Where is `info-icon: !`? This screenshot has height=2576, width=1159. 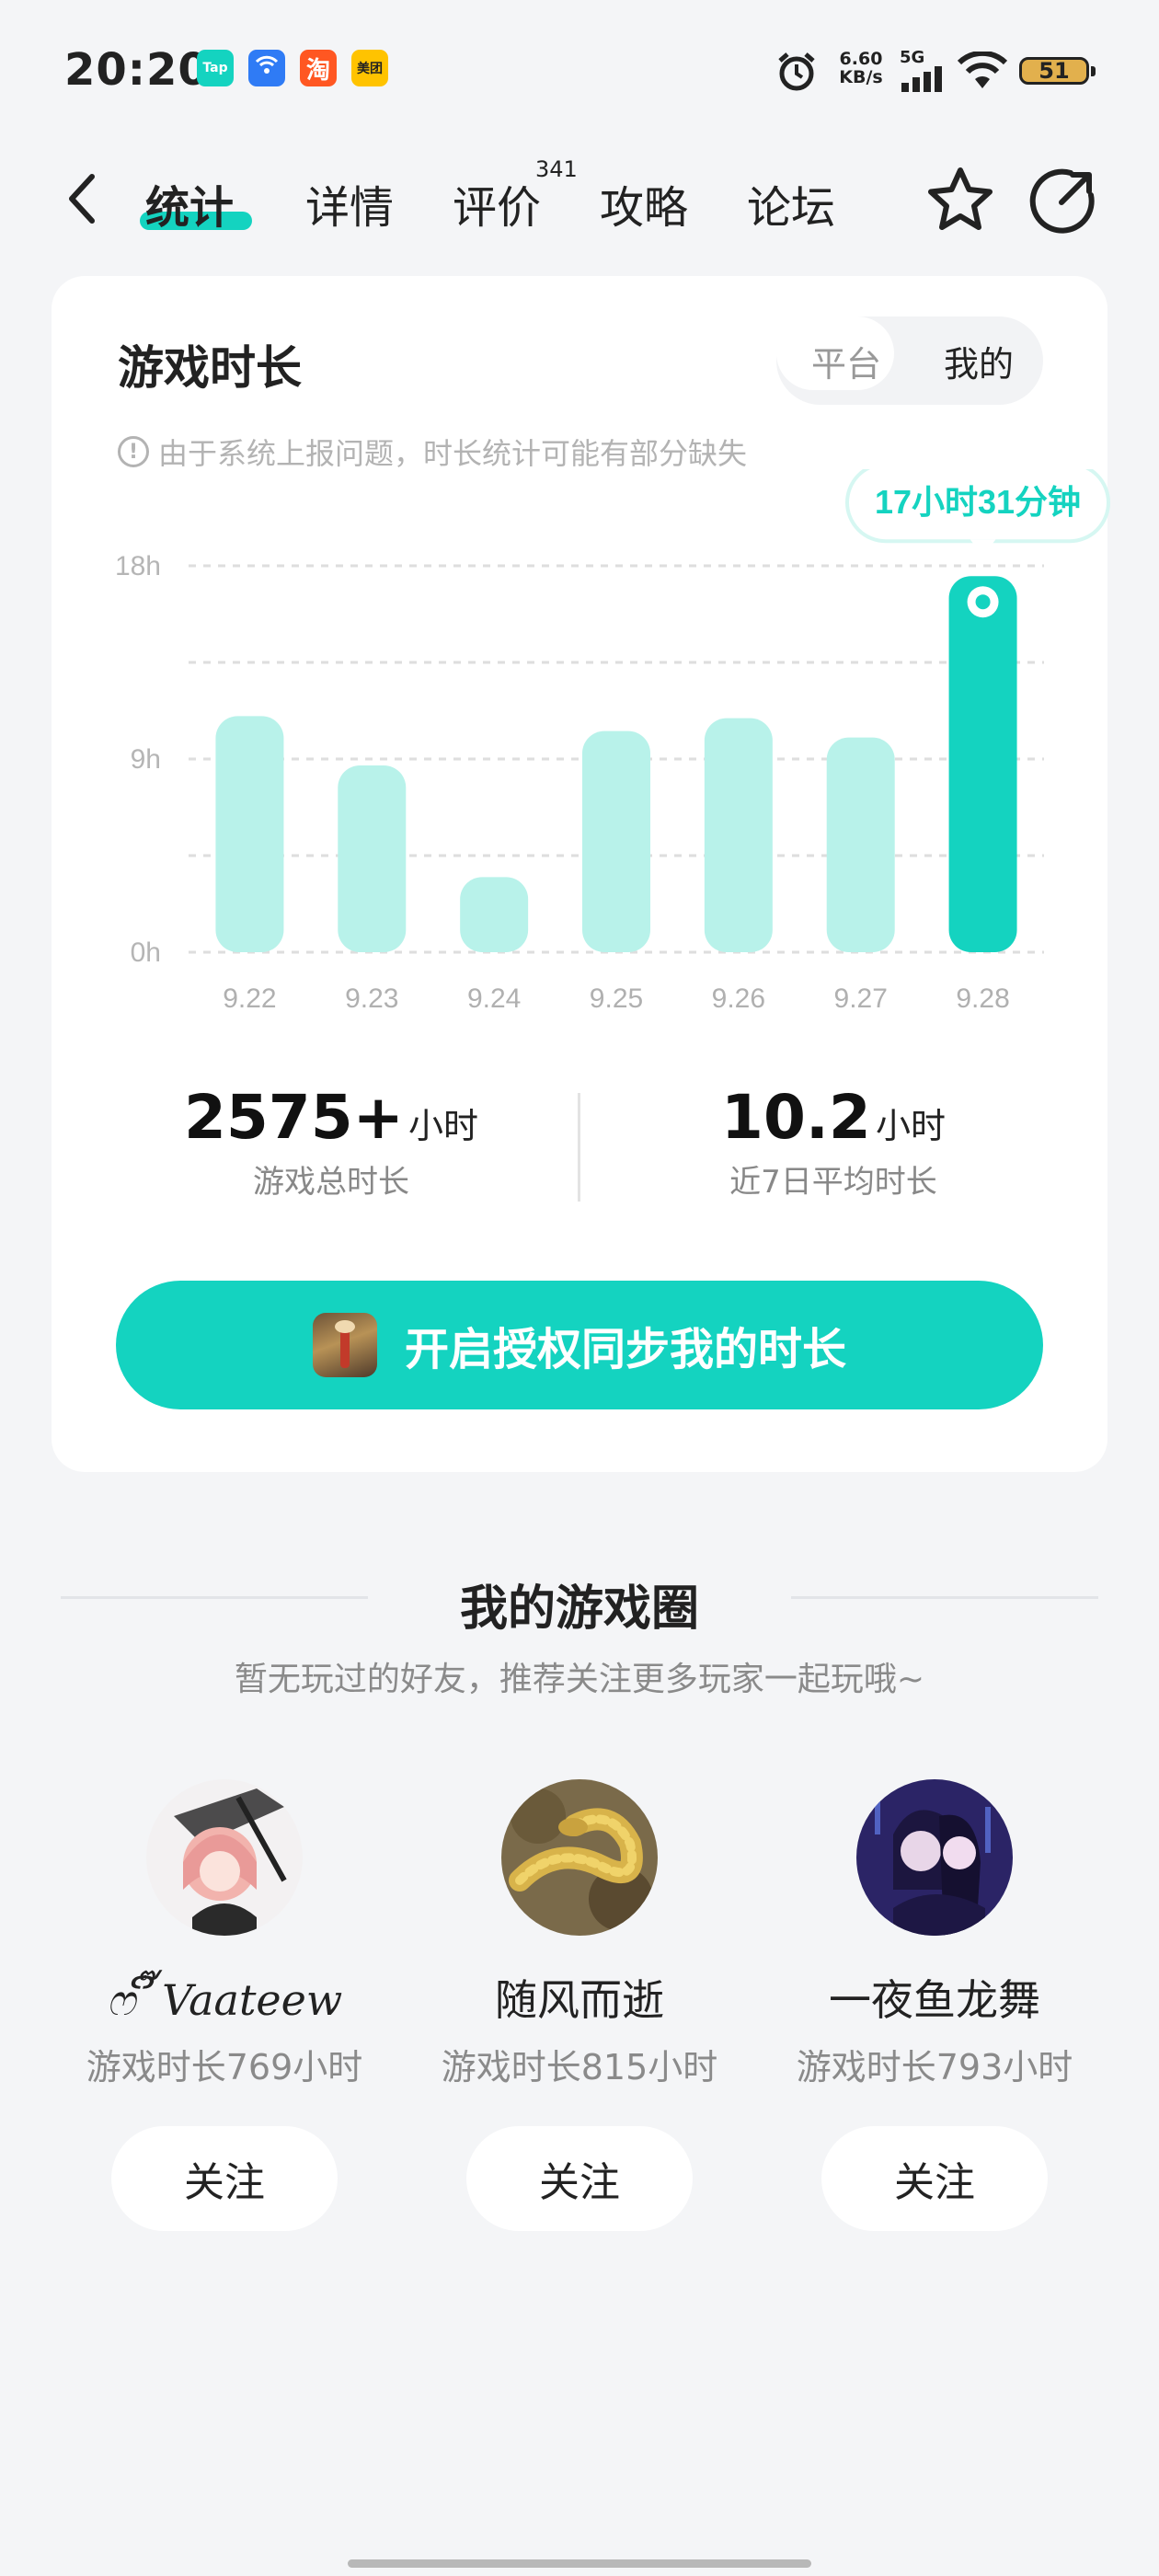 info-icon: ! is located at coordinates (133, 451).